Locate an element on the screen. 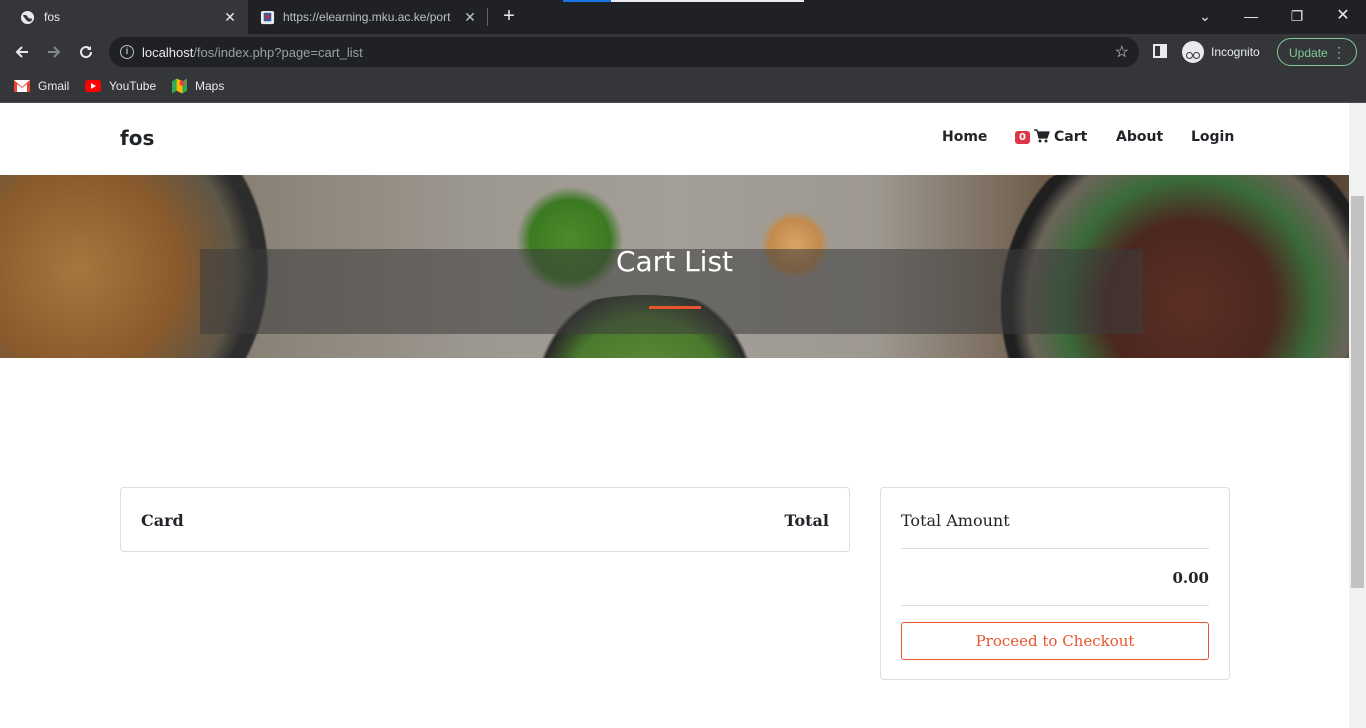  tab-separator is located at coordinates (487, 17).